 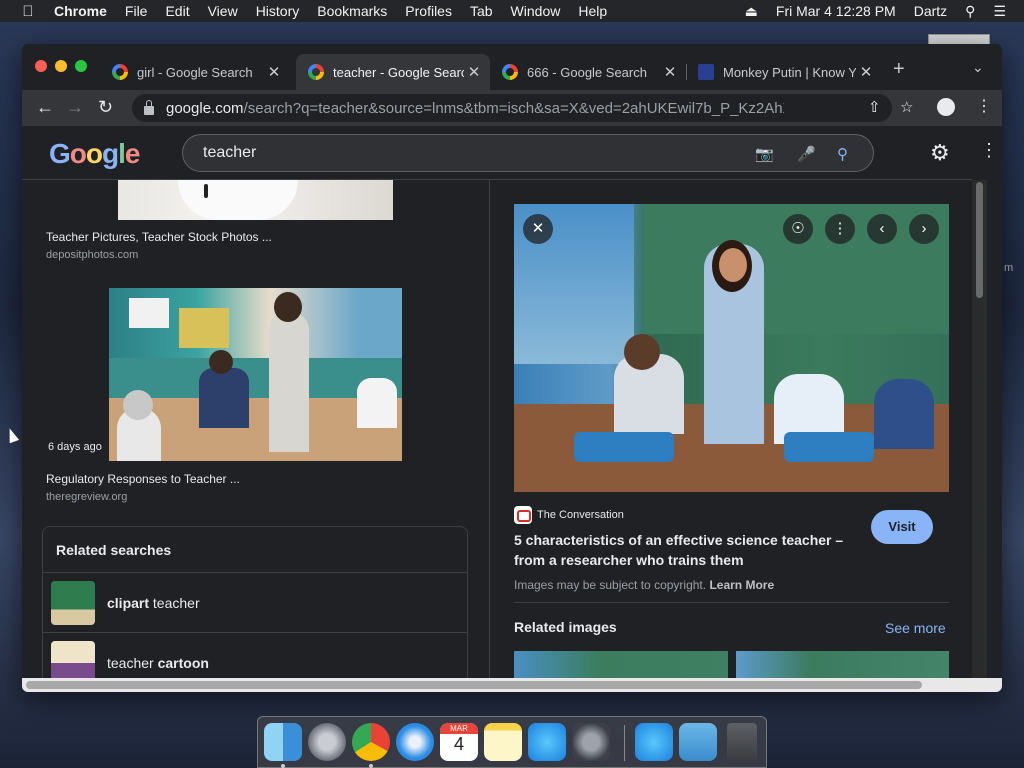 I want to click on result-image-classroom-masks, so click(x=255, y=374).